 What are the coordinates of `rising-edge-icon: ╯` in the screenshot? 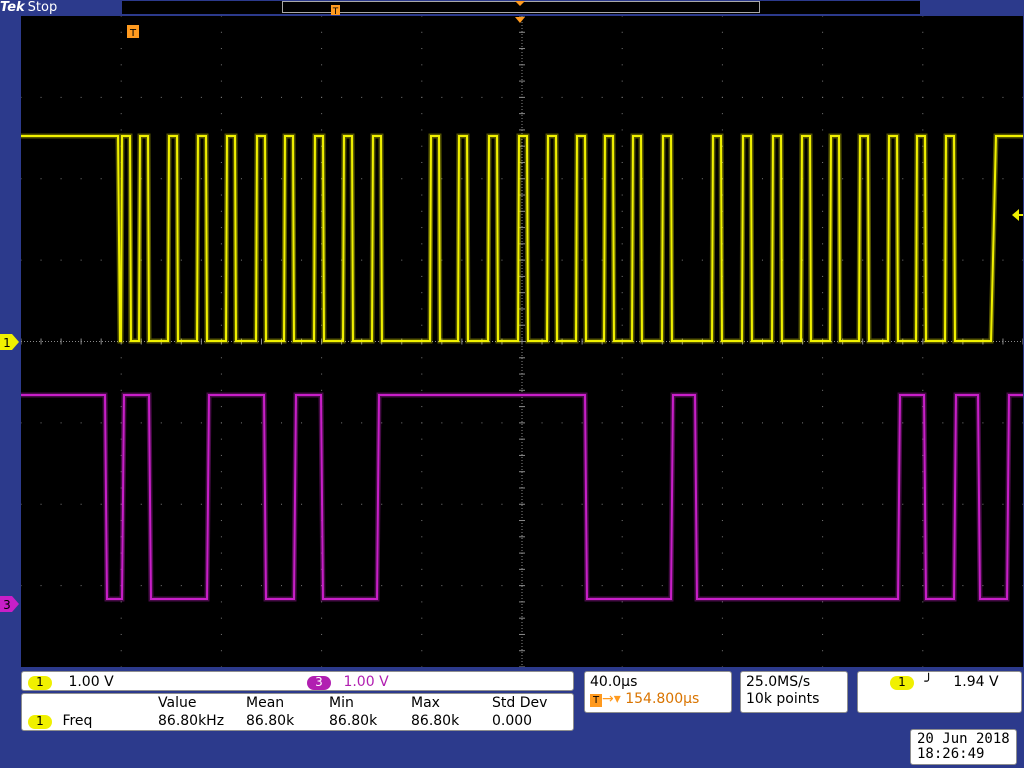 It's located at (928, 682).